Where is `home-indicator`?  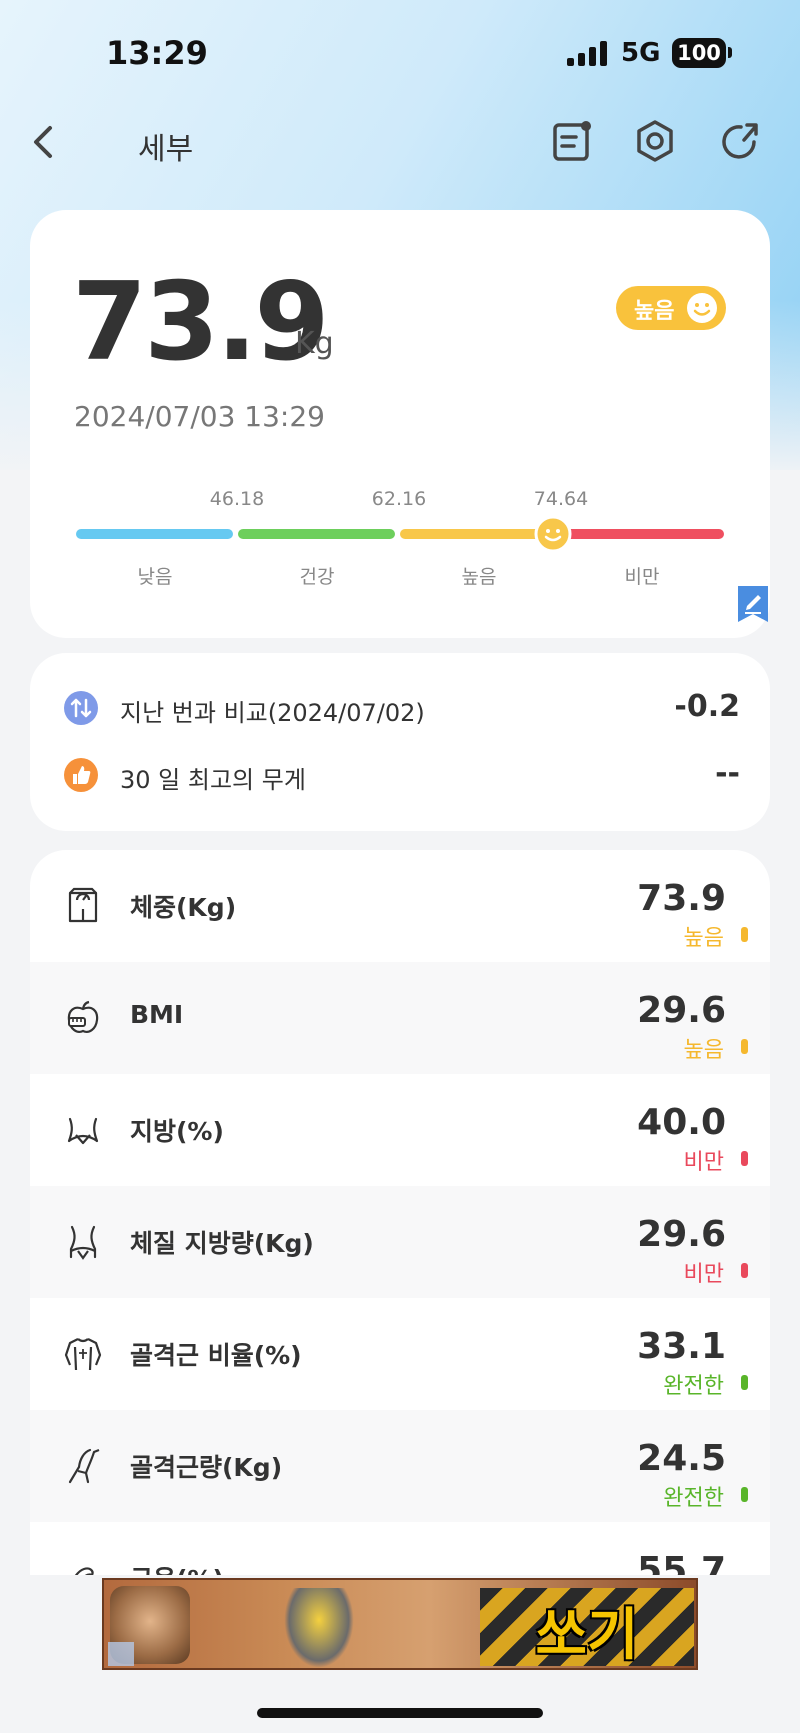 home-indicator is located at coordinates (400, 1713).